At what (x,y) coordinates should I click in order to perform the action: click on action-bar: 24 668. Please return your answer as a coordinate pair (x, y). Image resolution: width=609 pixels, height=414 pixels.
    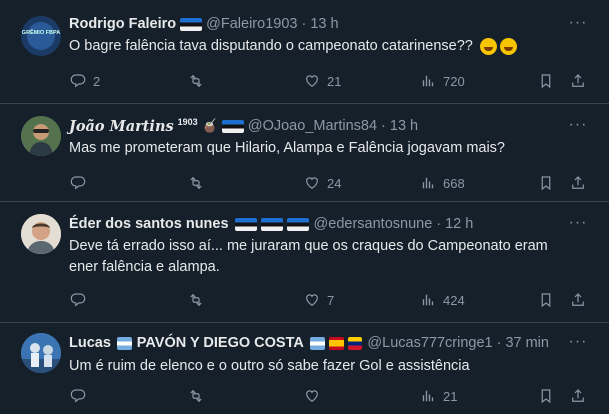
    Looking at the image, I should click on (332, 183).